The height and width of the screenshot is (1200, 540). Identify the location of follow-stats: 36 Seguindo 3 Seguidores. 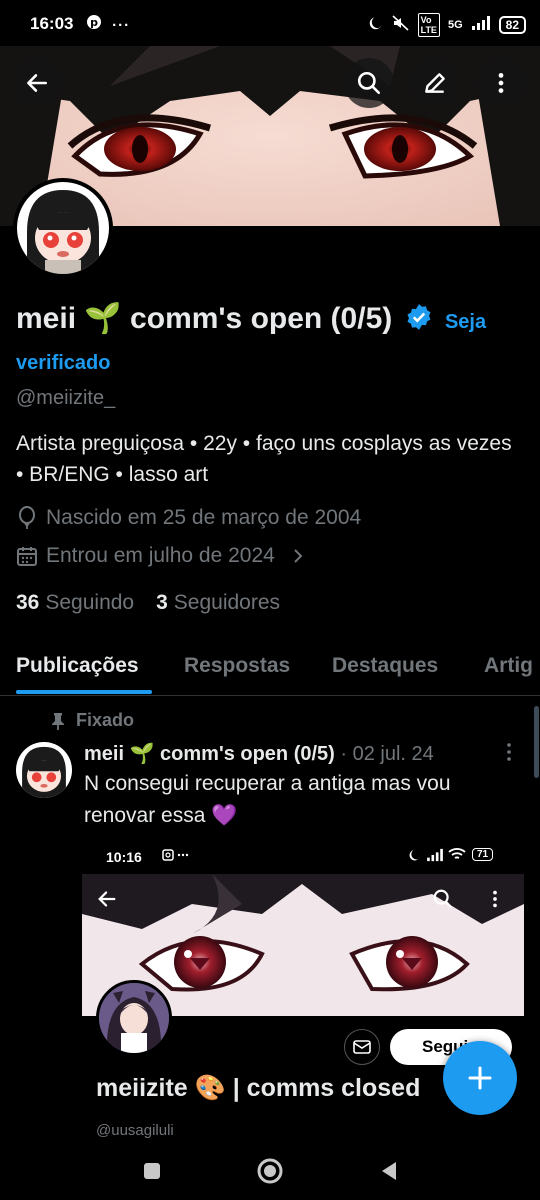
(148, 603).